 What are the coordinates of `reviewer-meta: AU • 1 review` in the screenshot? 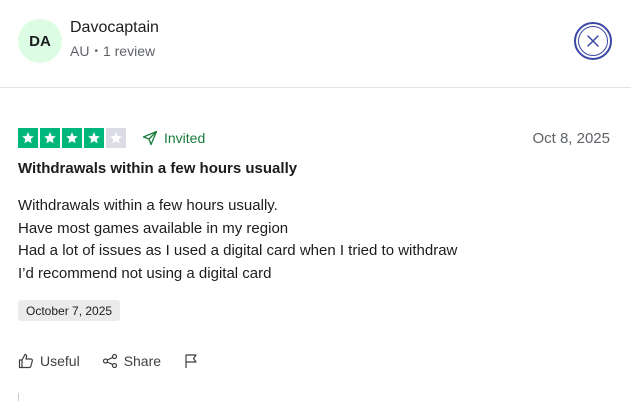 It's located at (112, 51).